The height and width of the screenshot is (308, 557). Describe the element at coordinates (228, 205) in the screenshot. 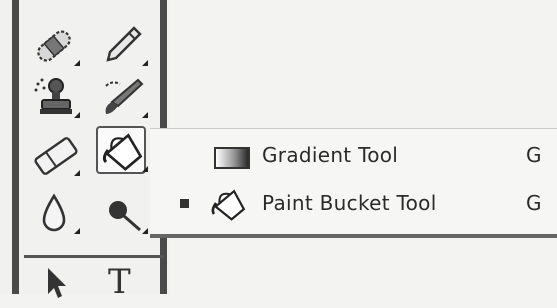

I see `paint-bucket-icon` at that location.